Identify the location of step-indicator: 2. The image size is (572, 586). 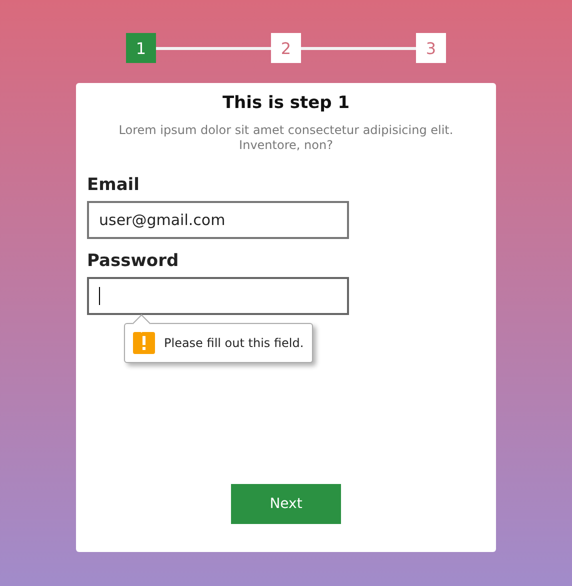
(286, 48).